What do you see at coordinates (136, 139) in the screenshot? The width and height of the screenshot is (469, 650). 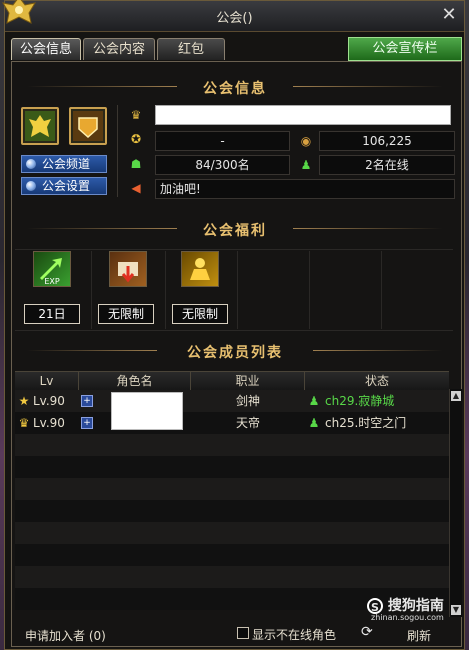 I see `rank-medal-icon: ✪` at bounding box center [136, 139].